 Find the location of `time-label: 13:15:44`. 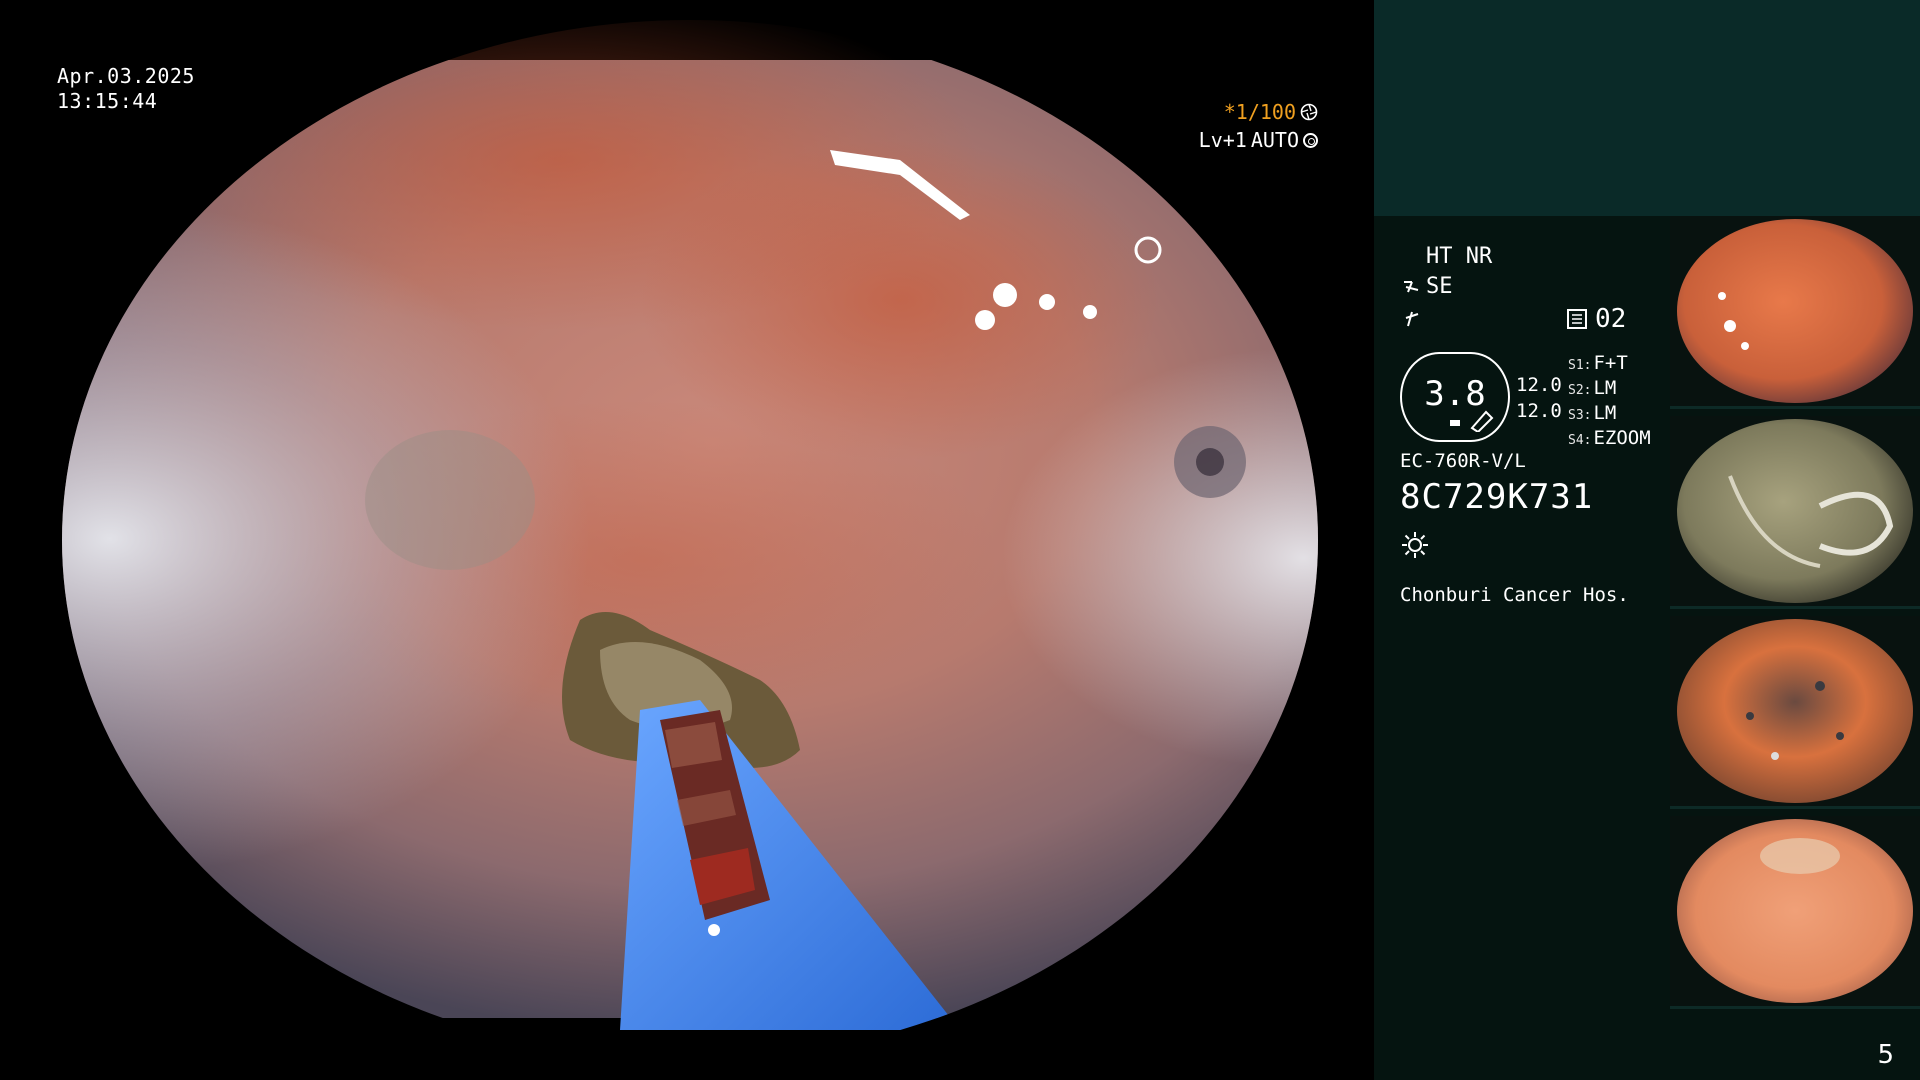

time-label: 13:15:44 is located at coordinates (107, 101).